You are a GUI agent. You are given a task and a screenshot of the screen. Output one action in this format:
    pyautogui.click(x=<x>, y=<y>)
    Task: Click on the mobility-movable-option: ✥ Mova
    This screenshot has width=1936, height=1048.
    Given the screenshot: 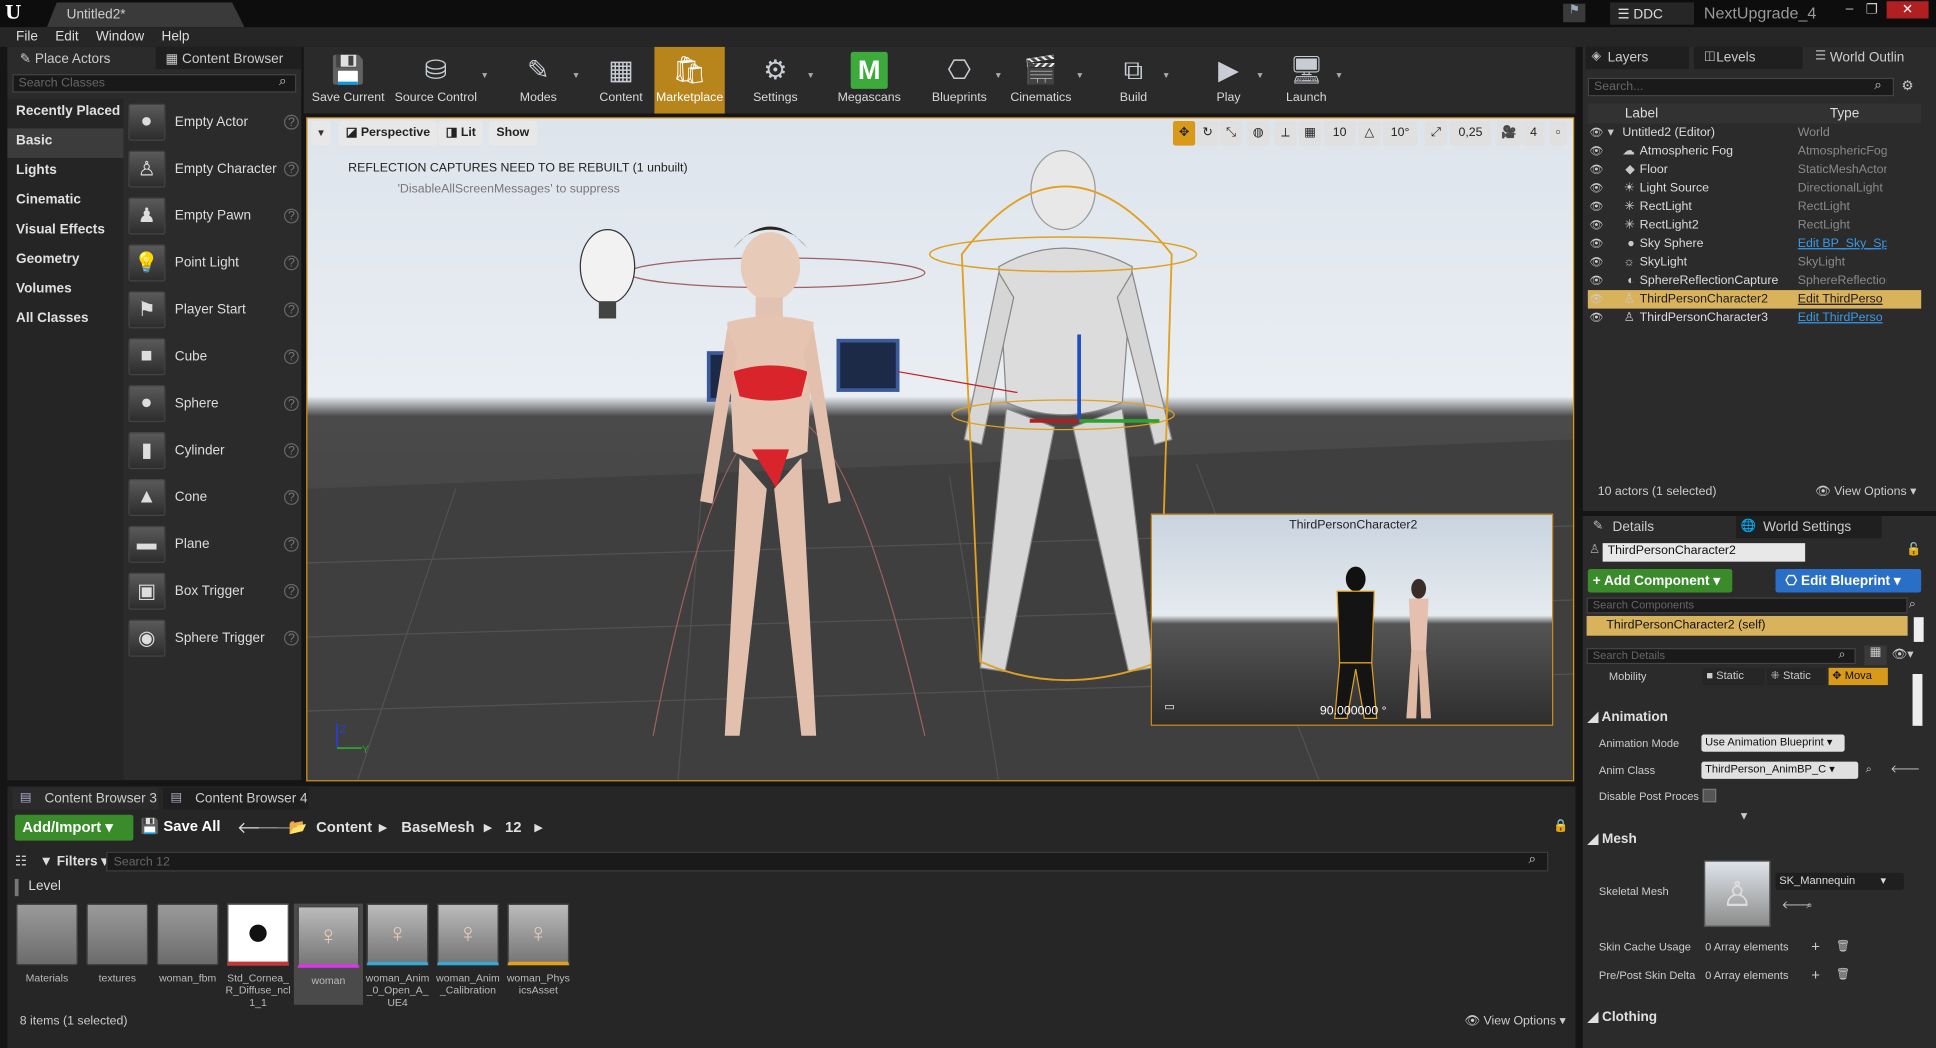 What is the action you would take?
    pyautogui.click(x=1858, y=676)
    